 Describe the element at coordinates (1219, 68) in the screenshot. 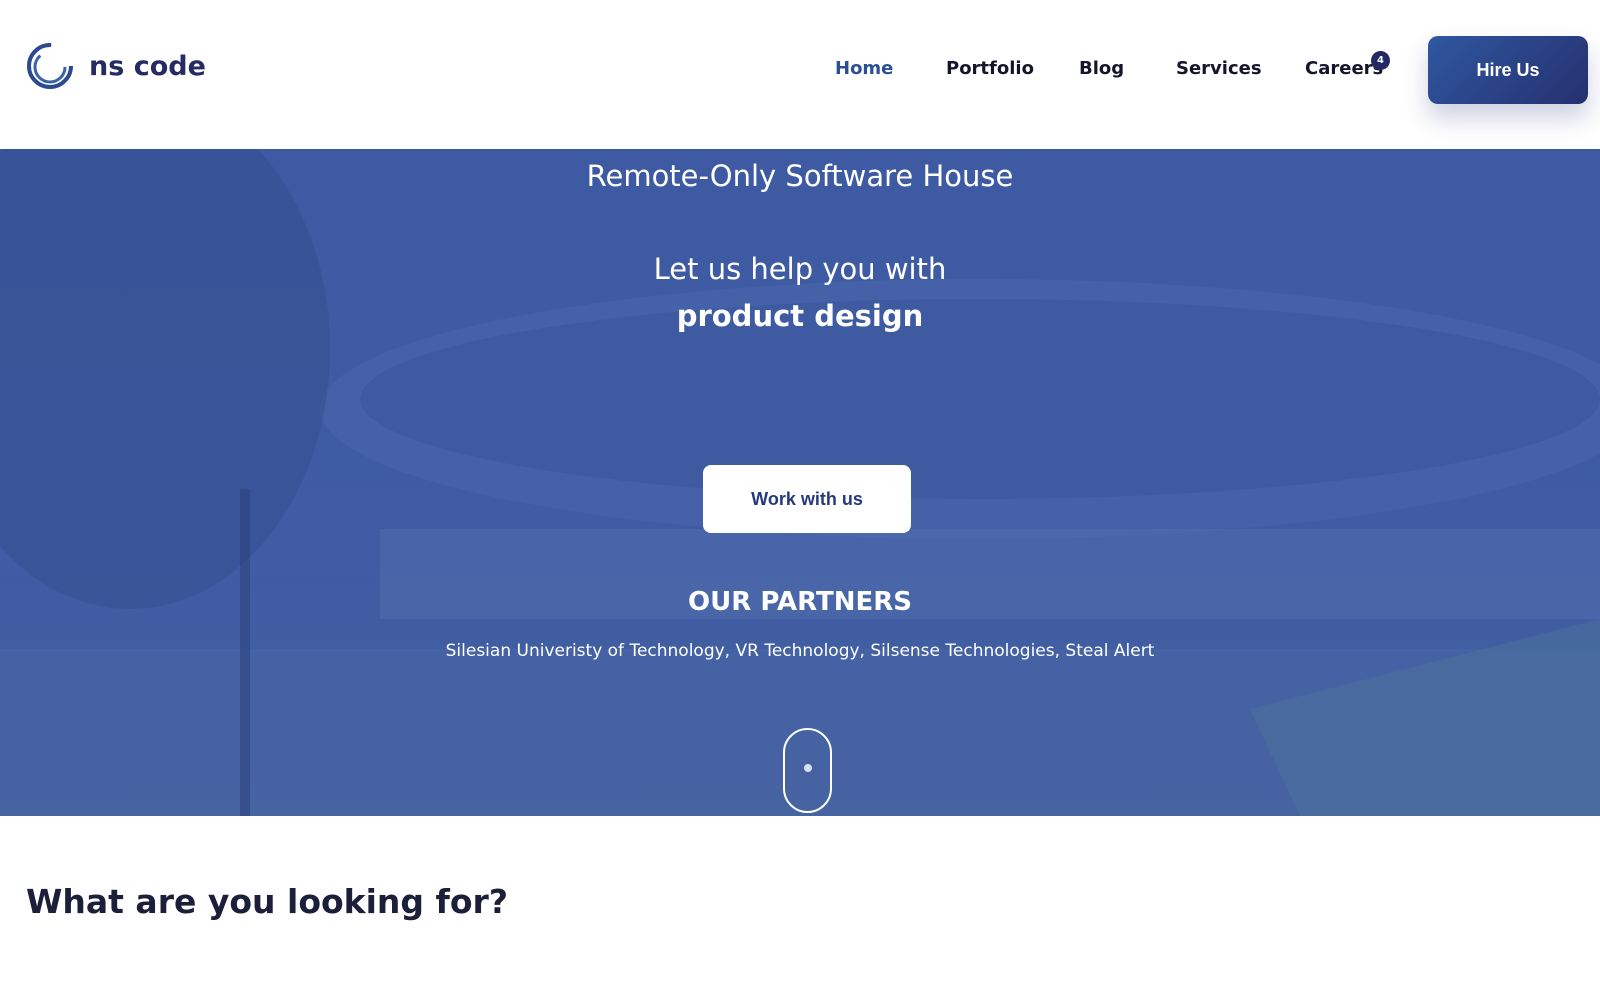

I see `nav-services: Services` at that location.